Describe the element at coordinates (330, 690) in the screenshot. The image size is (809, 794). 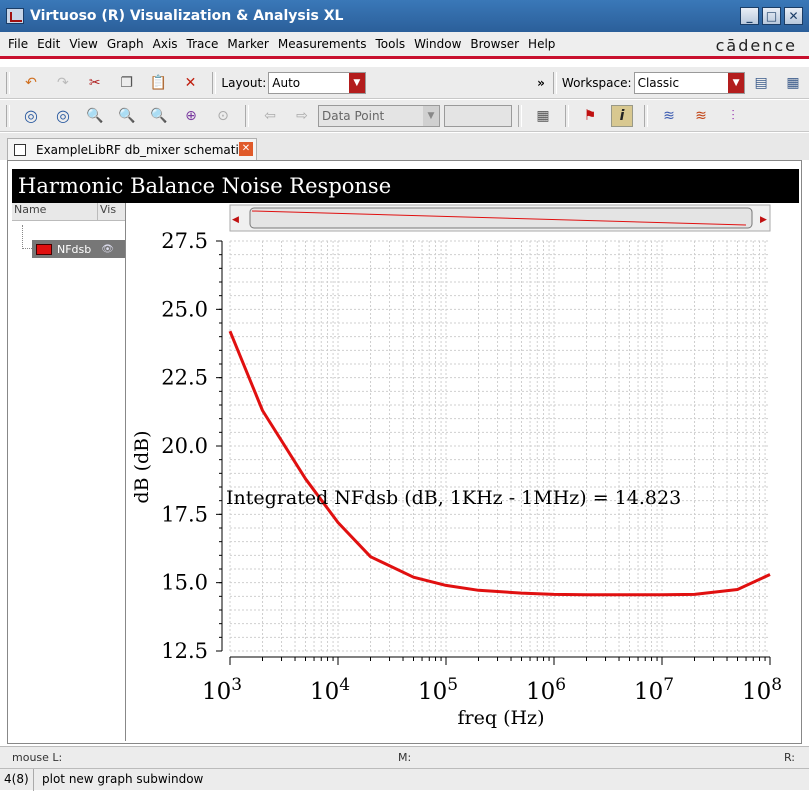
I see `x-tick-label: 104` at that location.